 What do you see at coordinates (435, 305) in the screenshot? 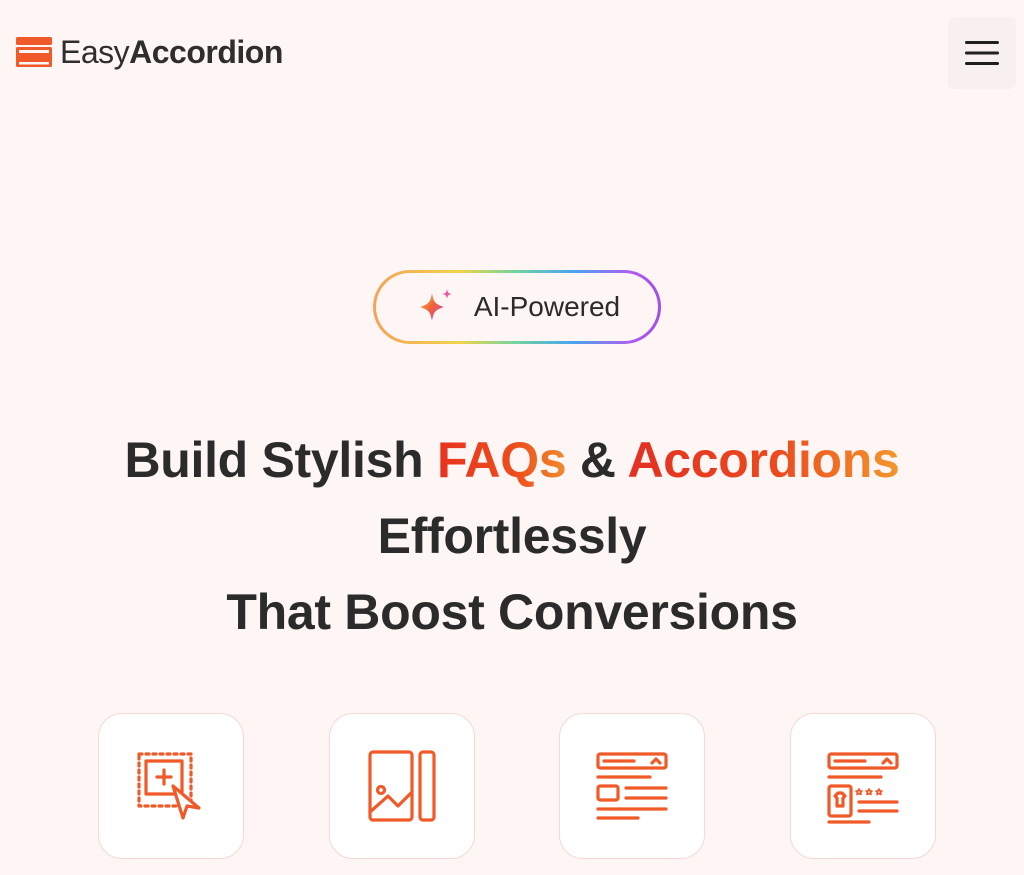
I see `sparkle-icon` at bounding box center [435, 305].